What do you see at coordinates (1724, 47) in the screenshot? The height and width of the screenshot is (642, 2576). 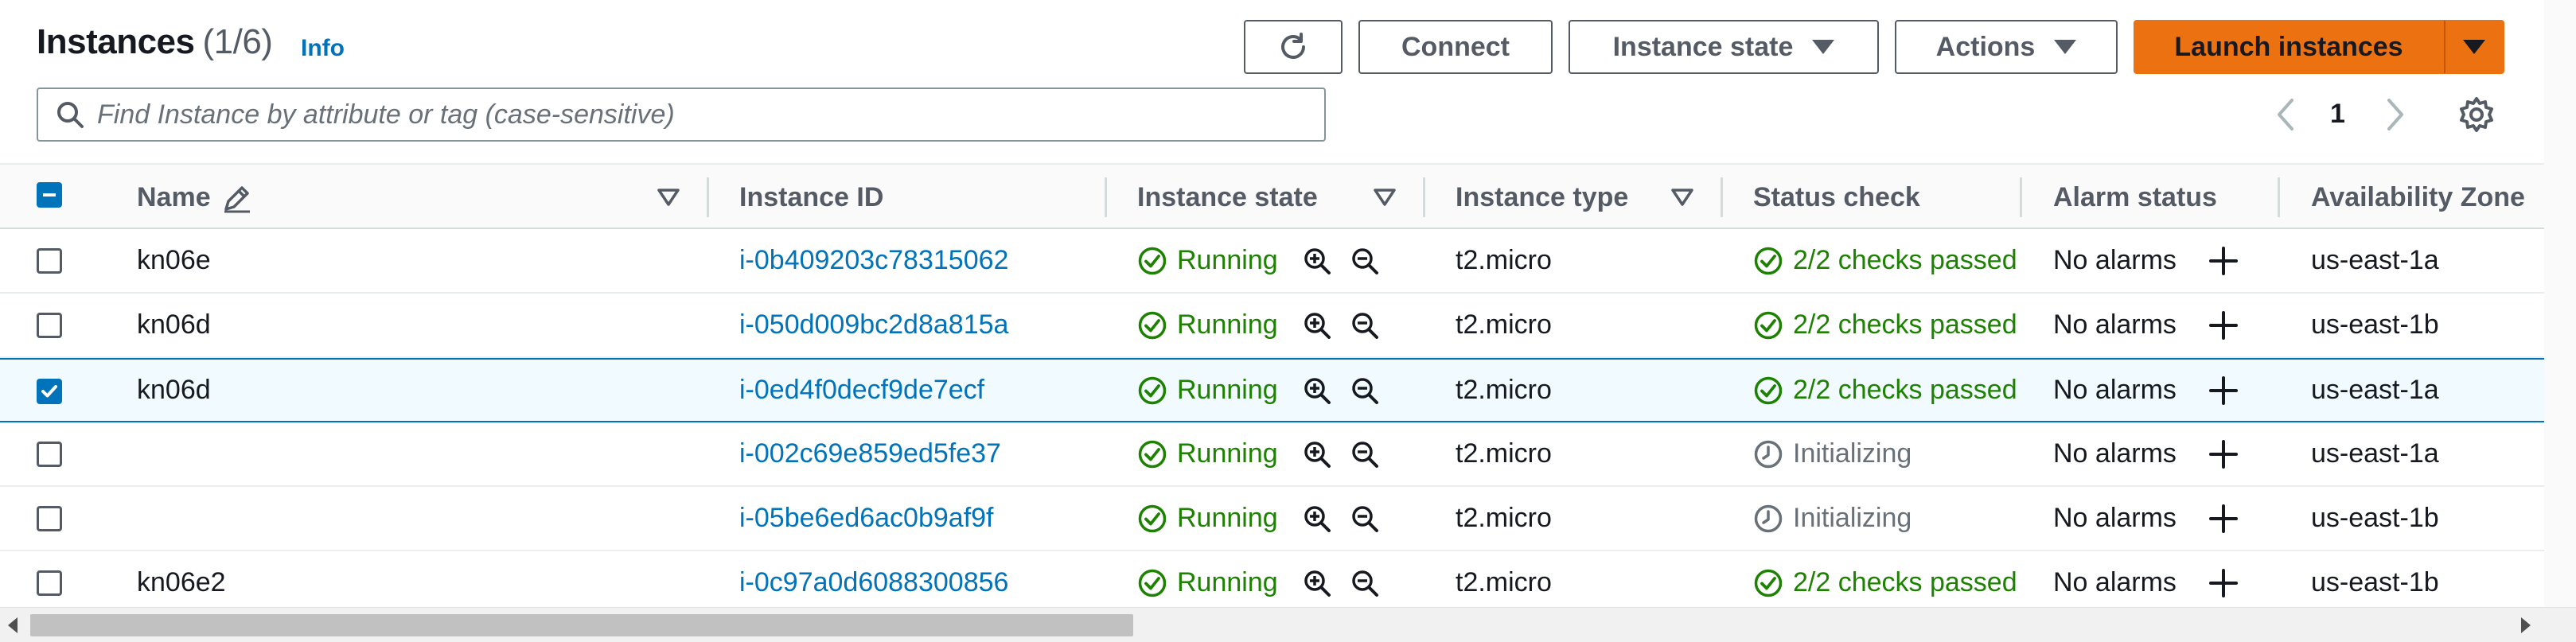 I see `instance-state-dropdown: Instance state` at bounding box center [1724, 47].